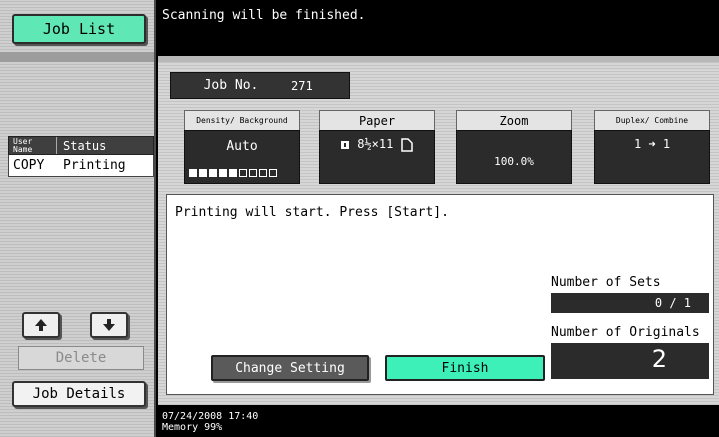 This screenshot has width=719, height=437. I want to click on row-user: COPY, so click(29, 165).